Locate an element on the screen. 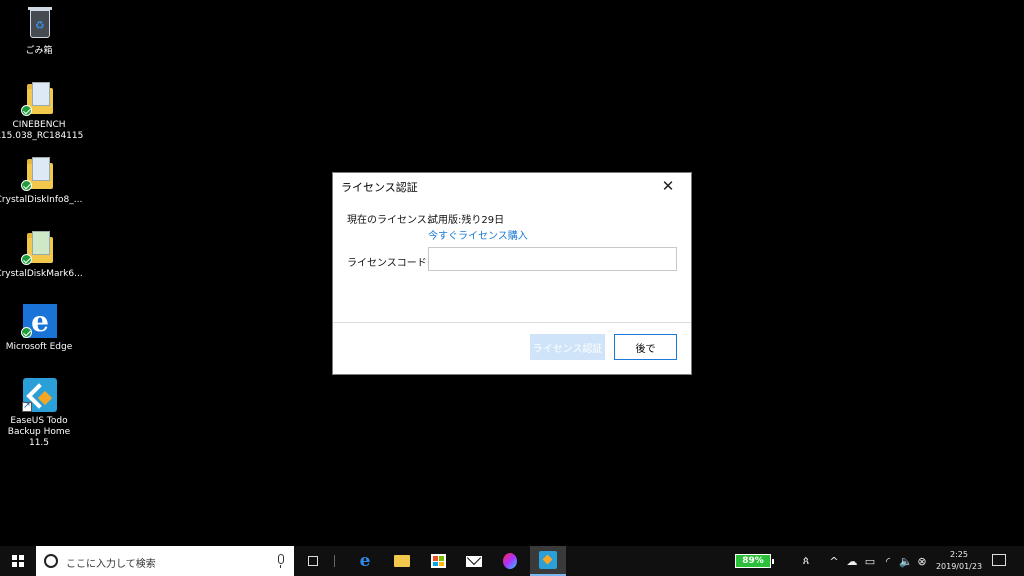 This screenshot has width=1024, height=576. volume-icon: 🔈 is located at coordinates (906, 561).